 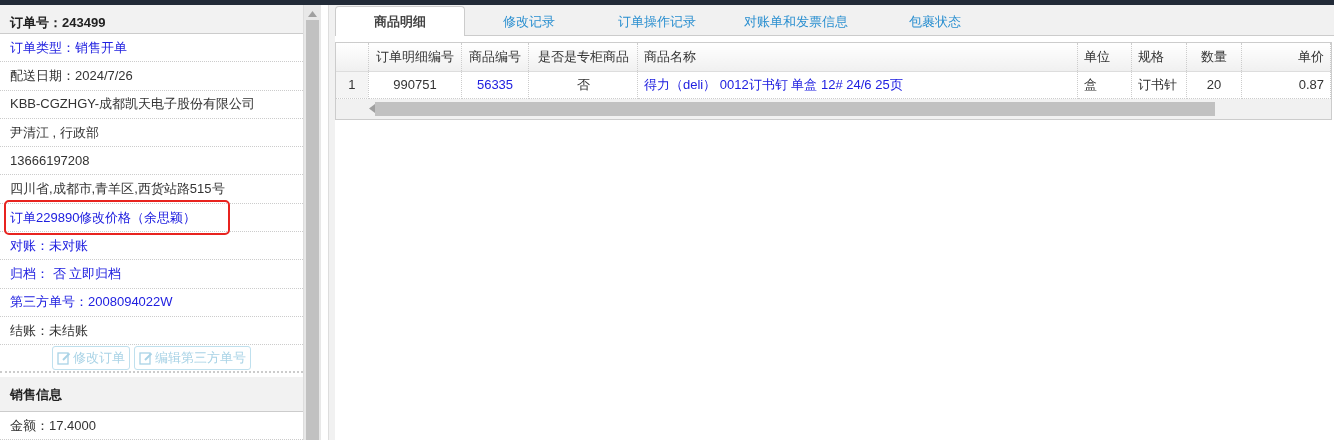 I want to click on column-header: 单位, so click(x=1104, y=57).